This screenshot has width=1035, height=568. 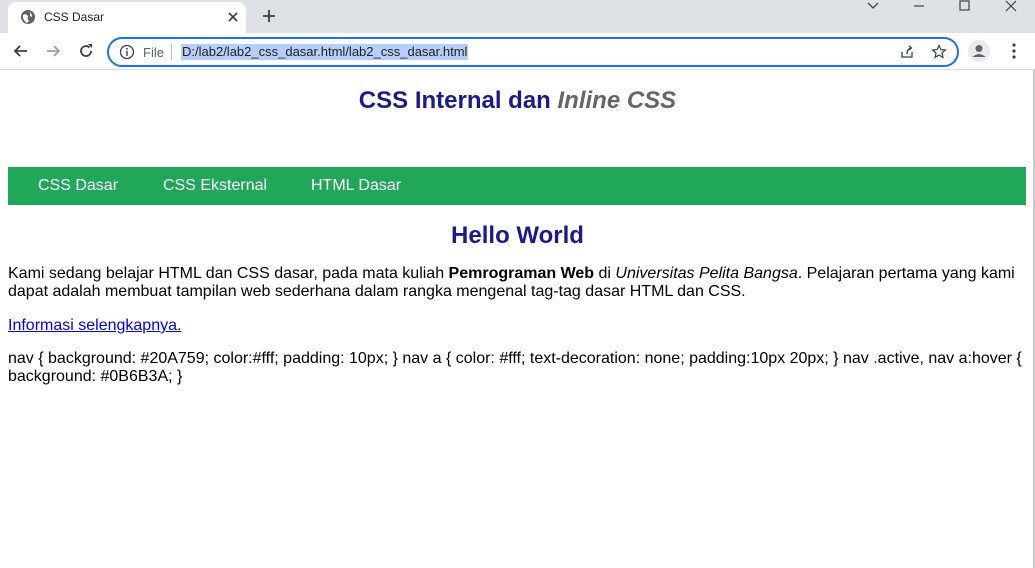 I want to click on site-nav: CSS Dasar CSS Eksternal HTML Dasar, so click(x=517, y=186).